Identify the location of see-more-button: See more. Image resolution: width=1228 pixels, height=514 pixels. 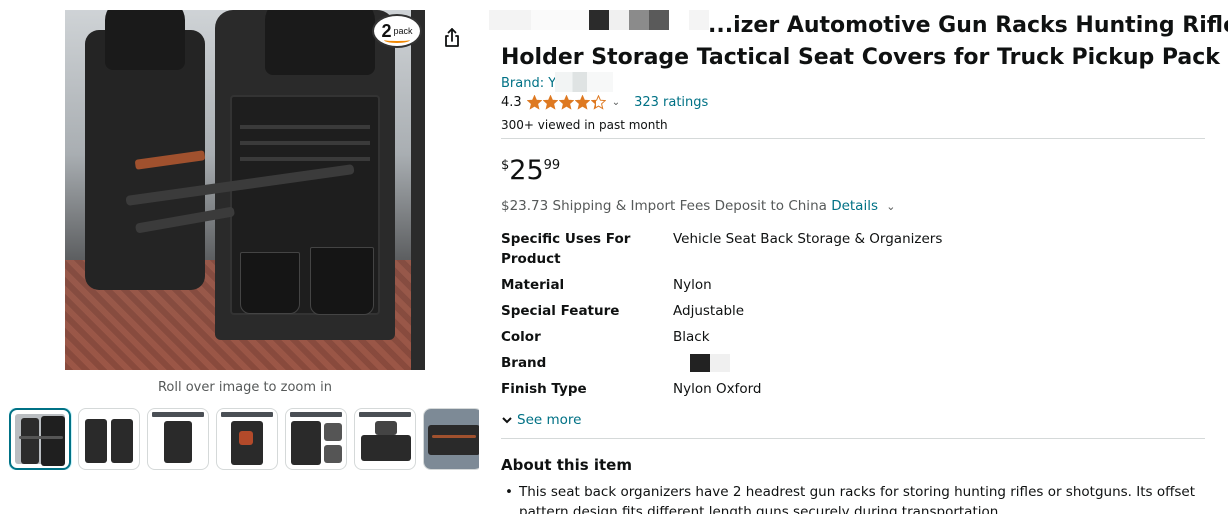
(541, 420).